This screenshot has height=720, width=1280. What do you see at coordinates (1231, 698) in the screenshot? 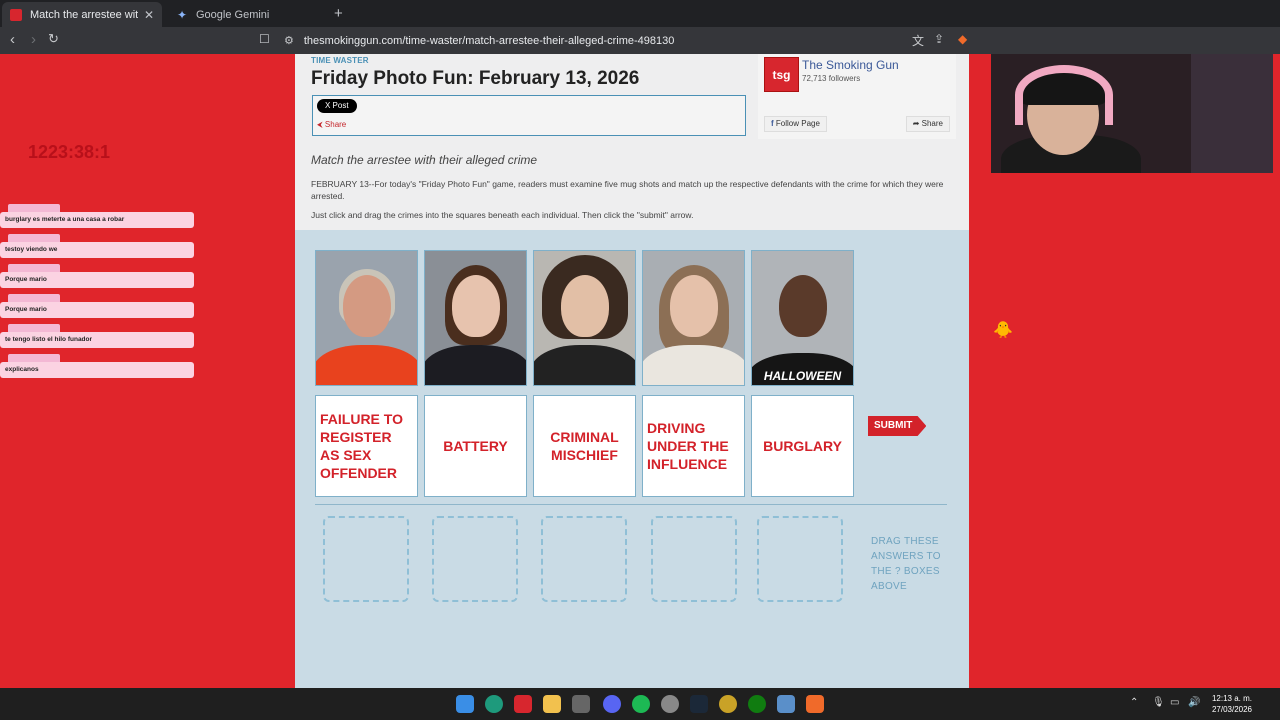
I see `clock-time: 12:13 a. m.` at bounding box center [1231, 698].